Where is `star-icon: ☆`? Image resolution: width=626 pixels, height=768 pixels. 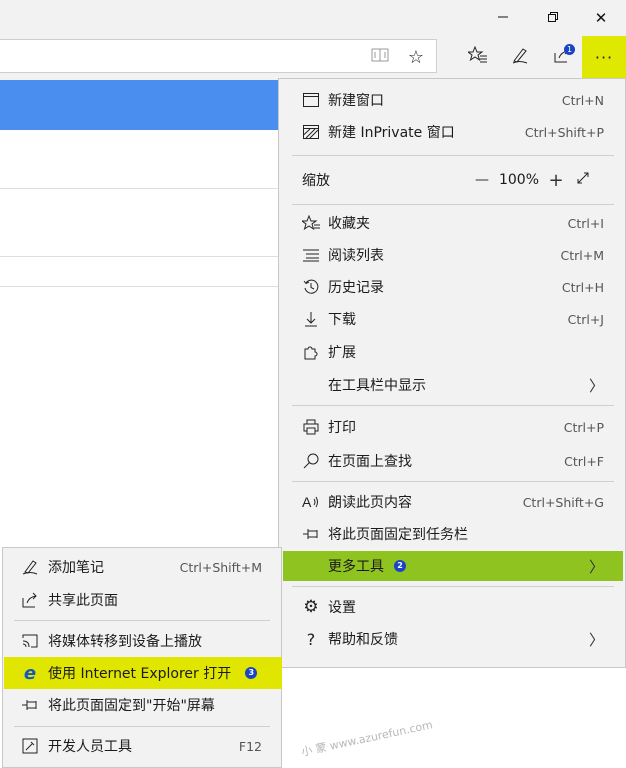
star-icon: ☆ is located at coordinates (416, 57).